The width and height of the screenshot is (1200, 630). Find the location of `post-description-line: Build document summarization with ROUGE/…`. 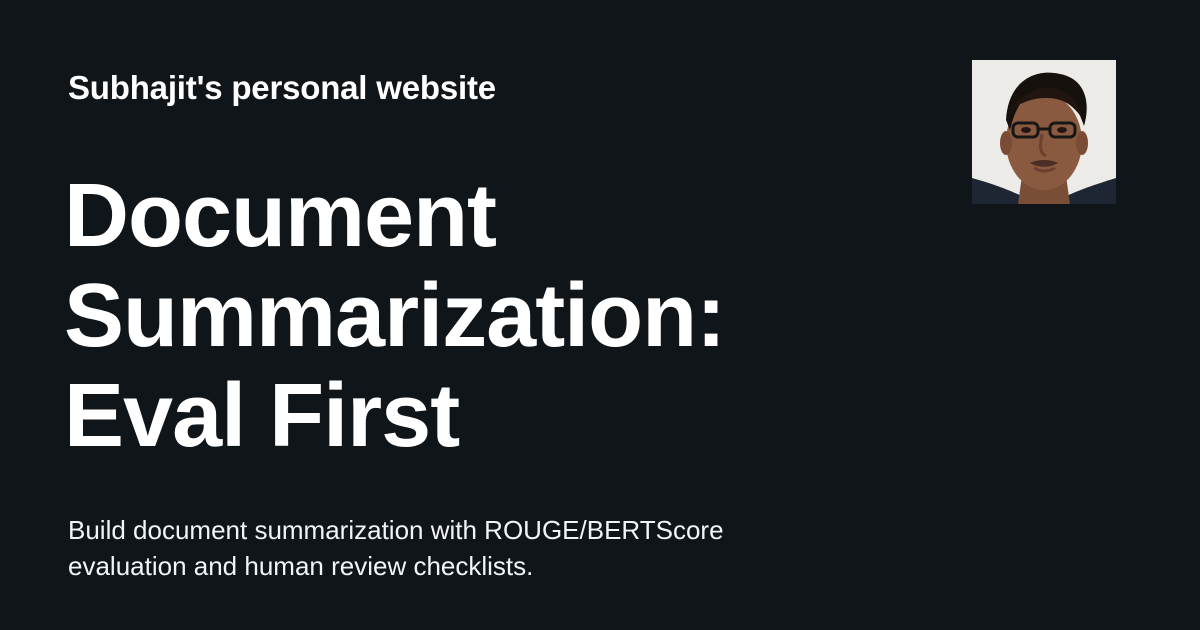

post-description-line: Build document summarization with ROUGE/… is located at coordinates (396, 530).